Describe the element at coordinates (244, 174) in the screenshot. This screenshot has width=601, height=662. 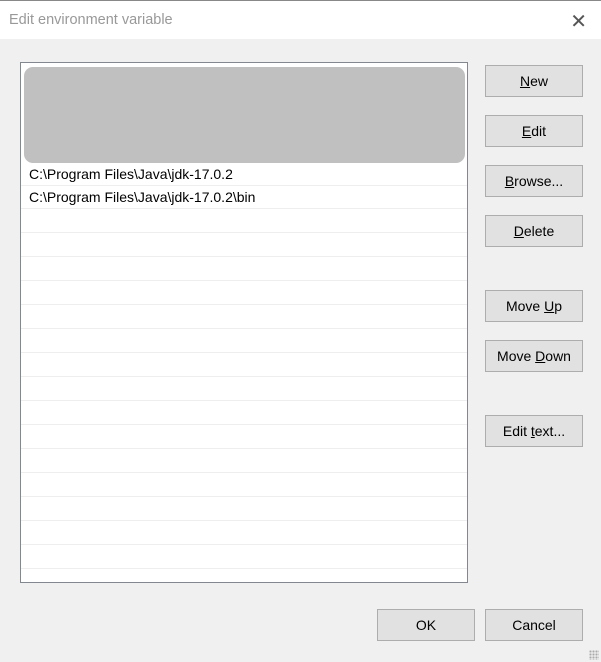
I see `list-item: C:\Program Files\Java\jdk-17.0.2` at that location.